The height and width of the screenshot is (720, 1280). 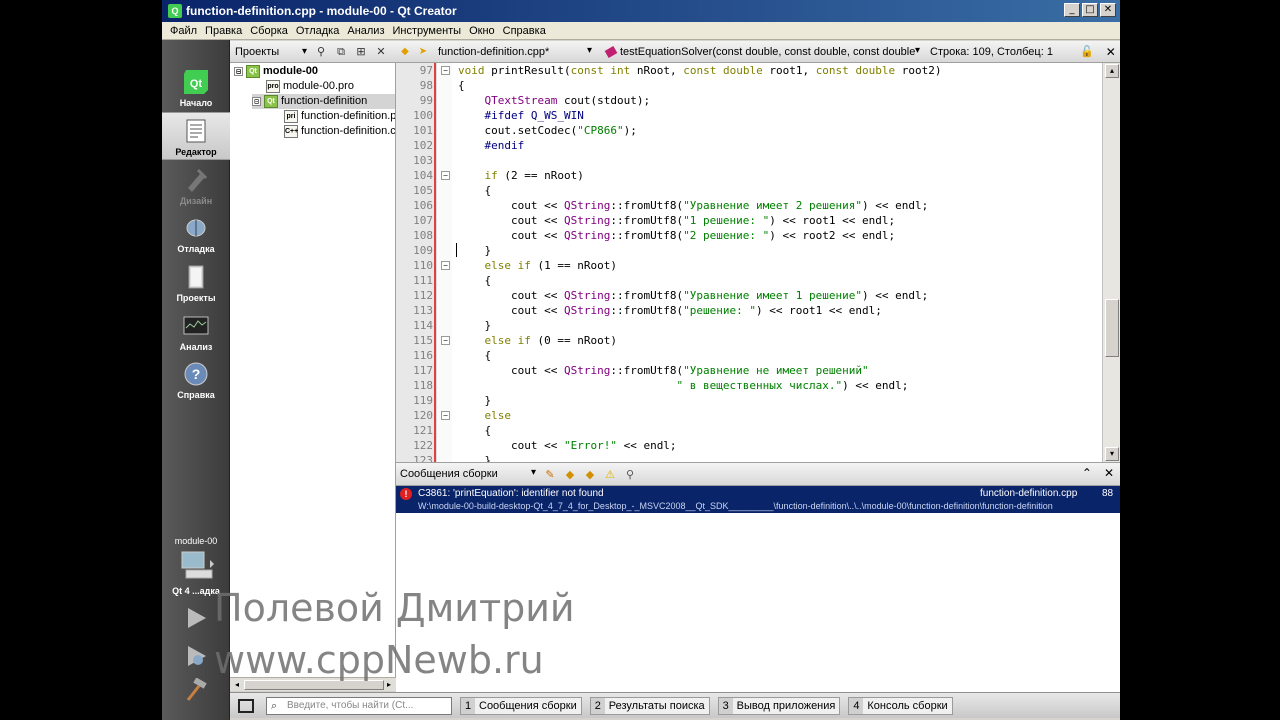 I want to click on watermark-author: Полевой Дмитрий, so click(x=394, y=608).